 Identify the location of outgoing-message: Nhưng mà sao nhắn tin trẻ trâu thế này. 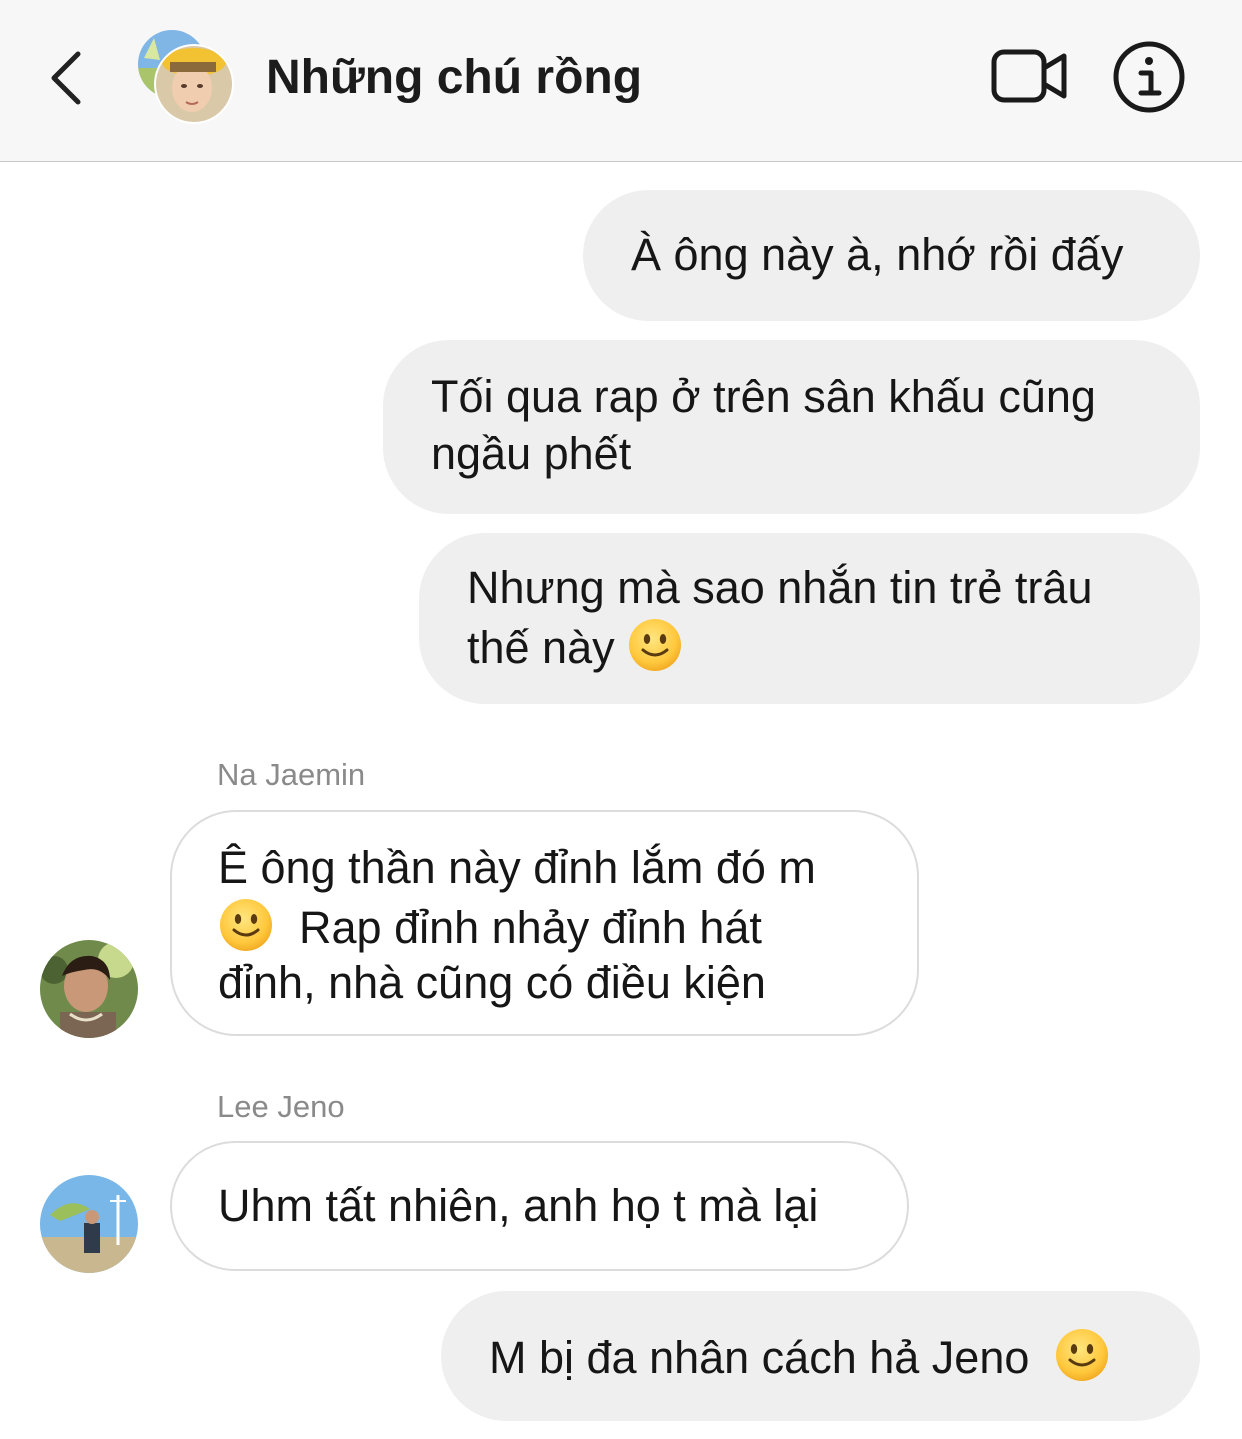
(809, 618).